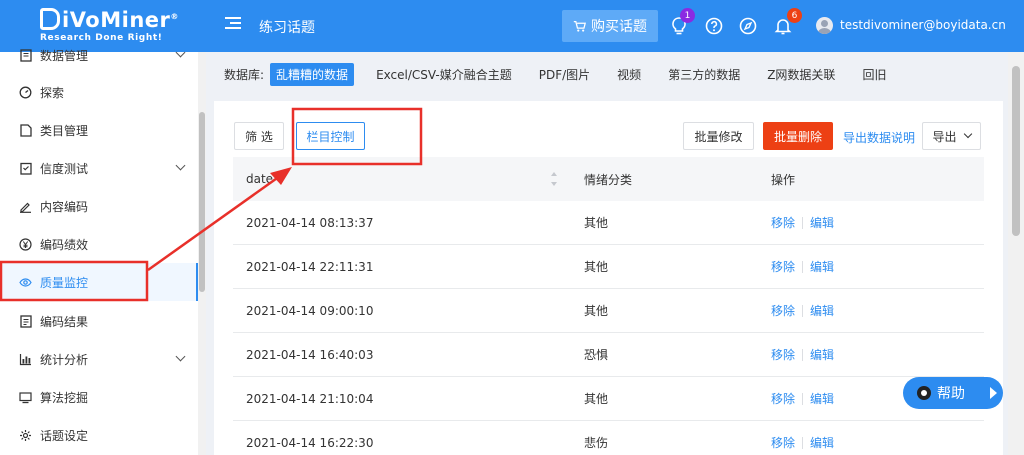 This screenshot has width=1024, height=455. Describe the element at coordinates (629, 74) in the screenshot. I see `database-tab-video: 视频` at that location.